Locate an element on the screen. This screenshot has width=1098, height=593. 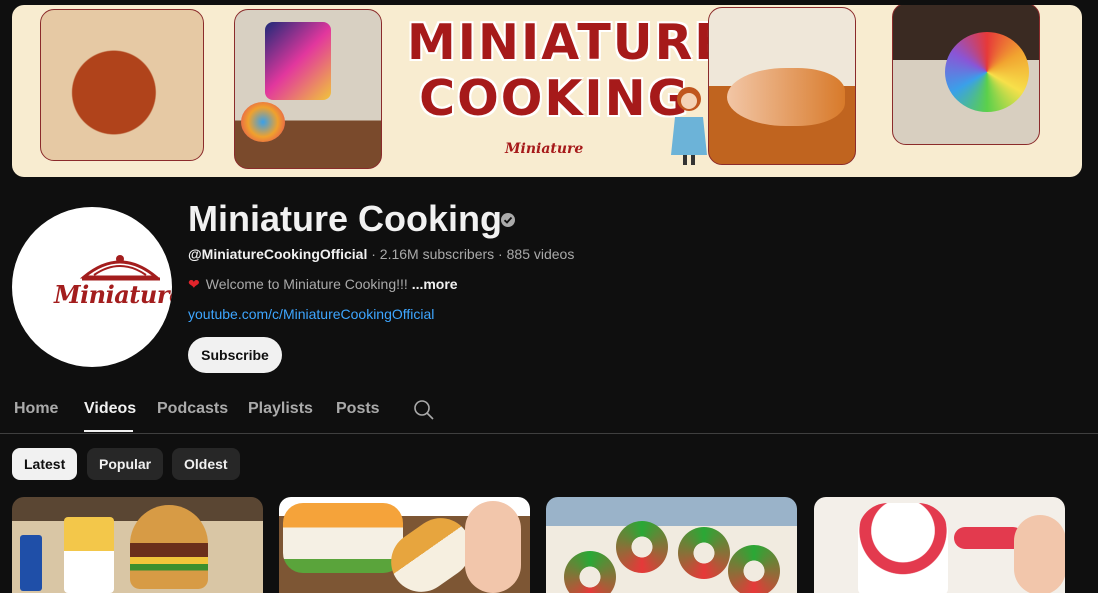
candy-ball is located at coordinates (263, 122).